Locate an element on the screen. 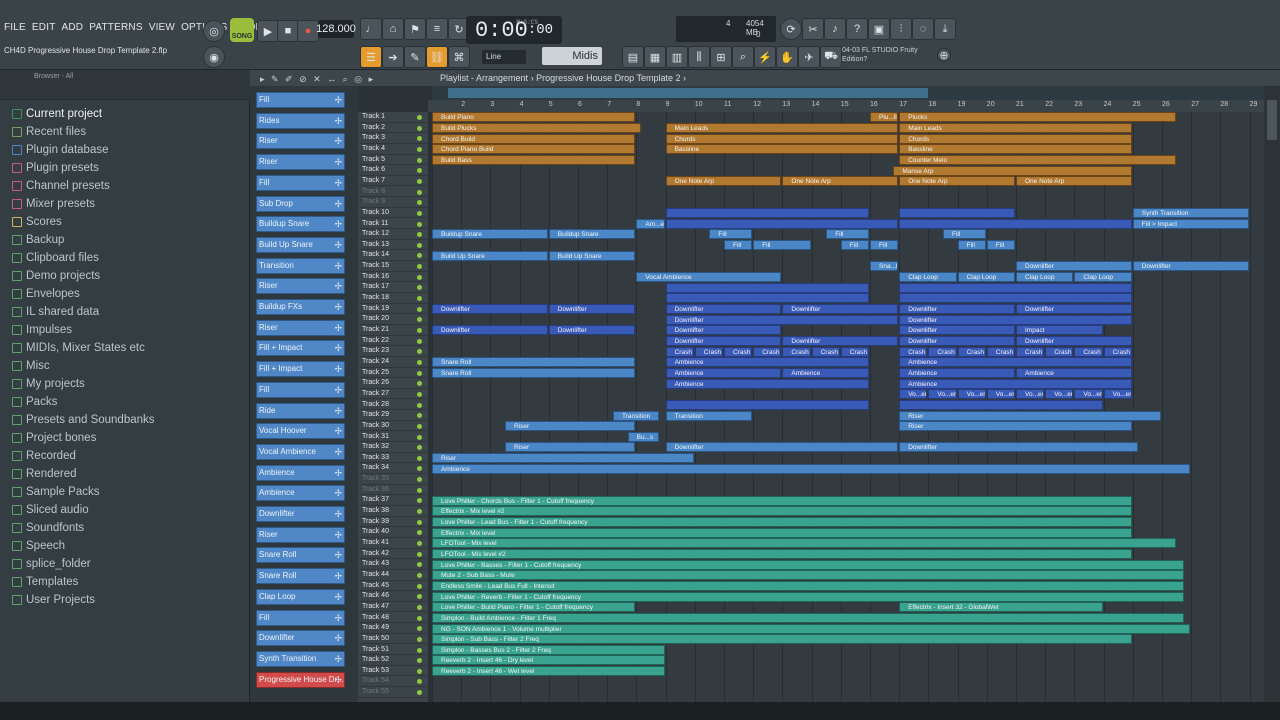 This screenshot has height=720, width=1280. browser-item: Backup is located at coordinates (38, 240).